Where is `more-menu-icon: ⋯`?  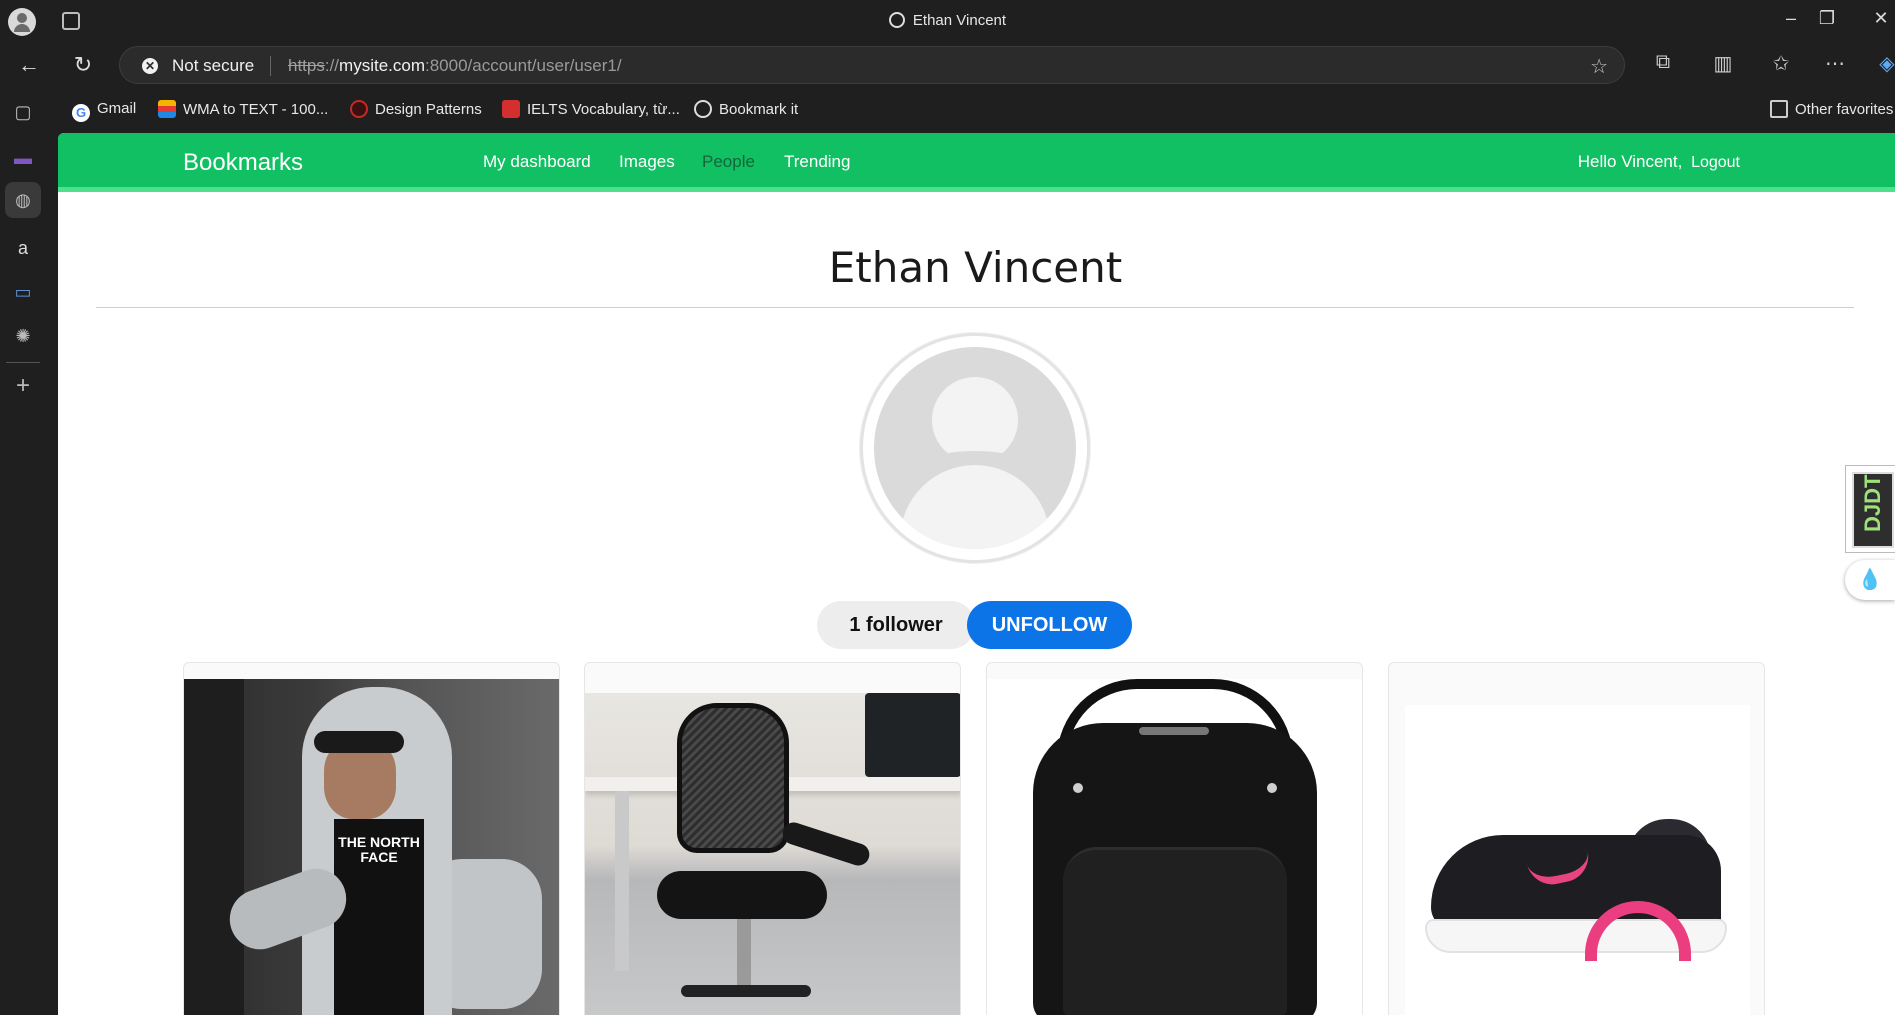
more-menu-icon: ⋯ is located at coordinates (1835, 63).